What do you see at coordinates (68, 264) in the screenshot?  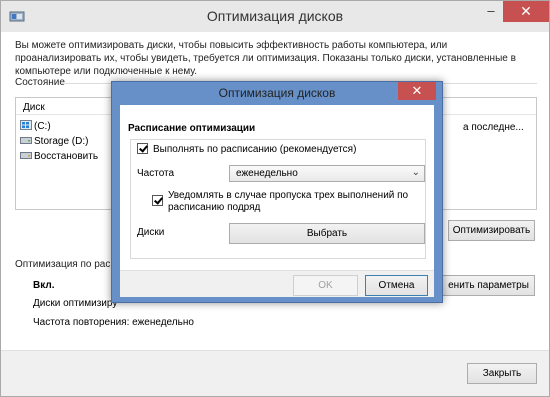 I see `schedule-section-label: Оптимизация по распи` at bounding box center [68, 264].